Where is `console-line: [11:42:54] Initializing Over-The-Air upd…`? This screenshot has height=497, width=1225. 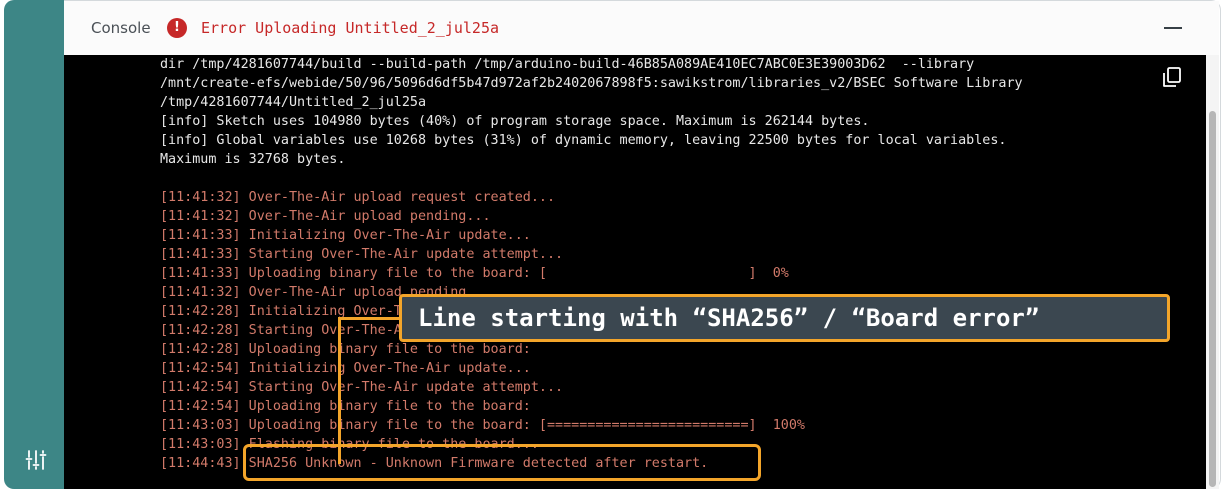 console-line: [11:42:54] Initializing Over-The-Air upd… is located at coordinates (345, 368).